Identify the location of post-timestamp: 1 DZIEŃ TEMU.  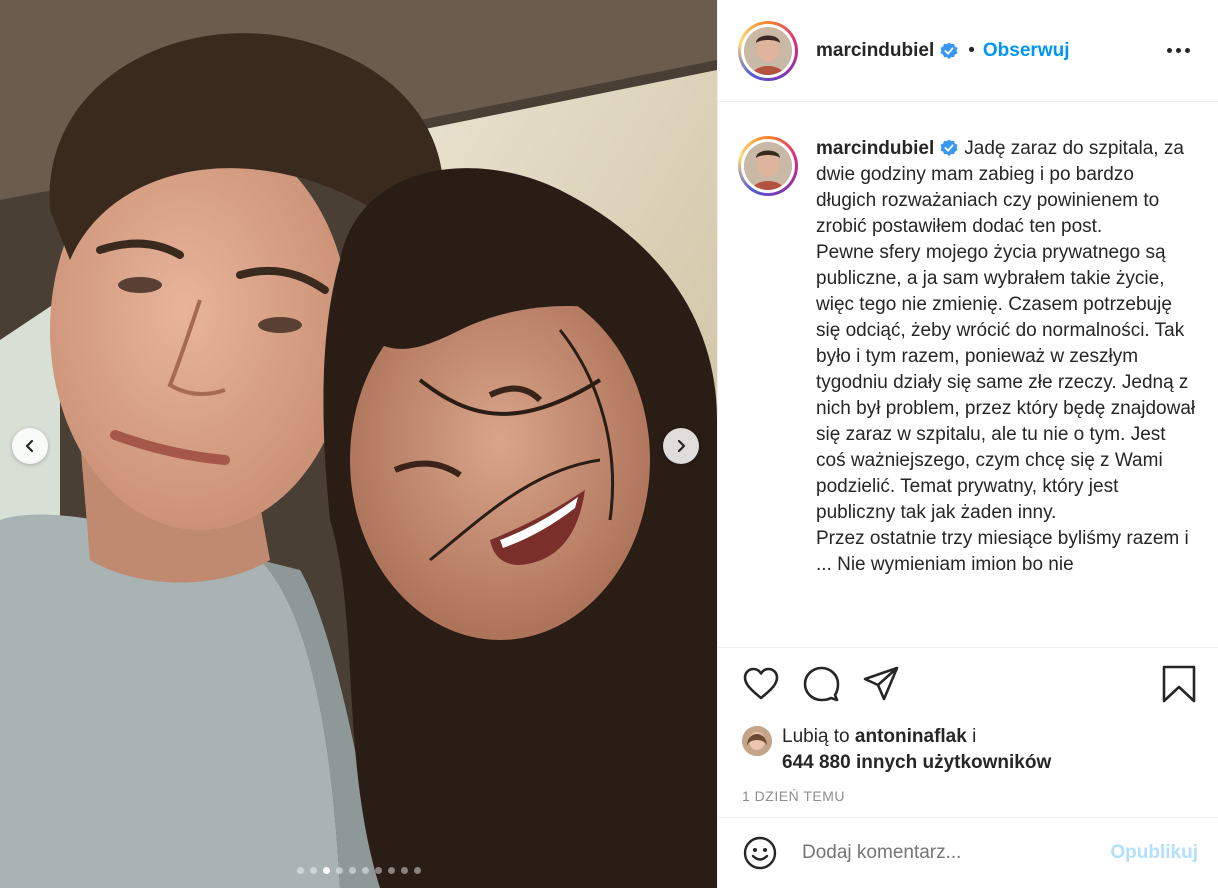
(970, 796).